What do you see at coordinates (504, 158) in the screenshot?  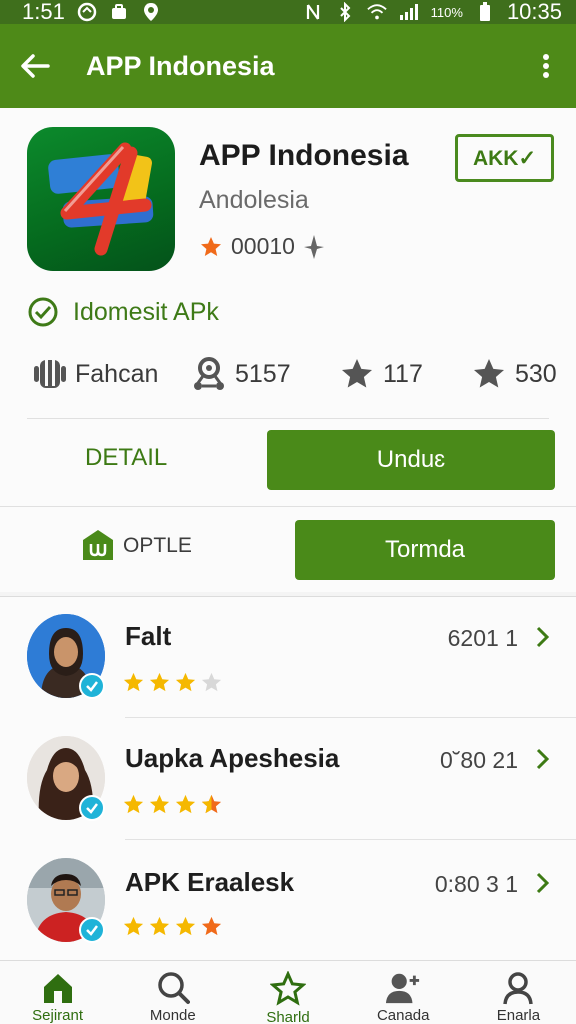 I see `akk-button: AKK✓` at bounding box center [504, 158].